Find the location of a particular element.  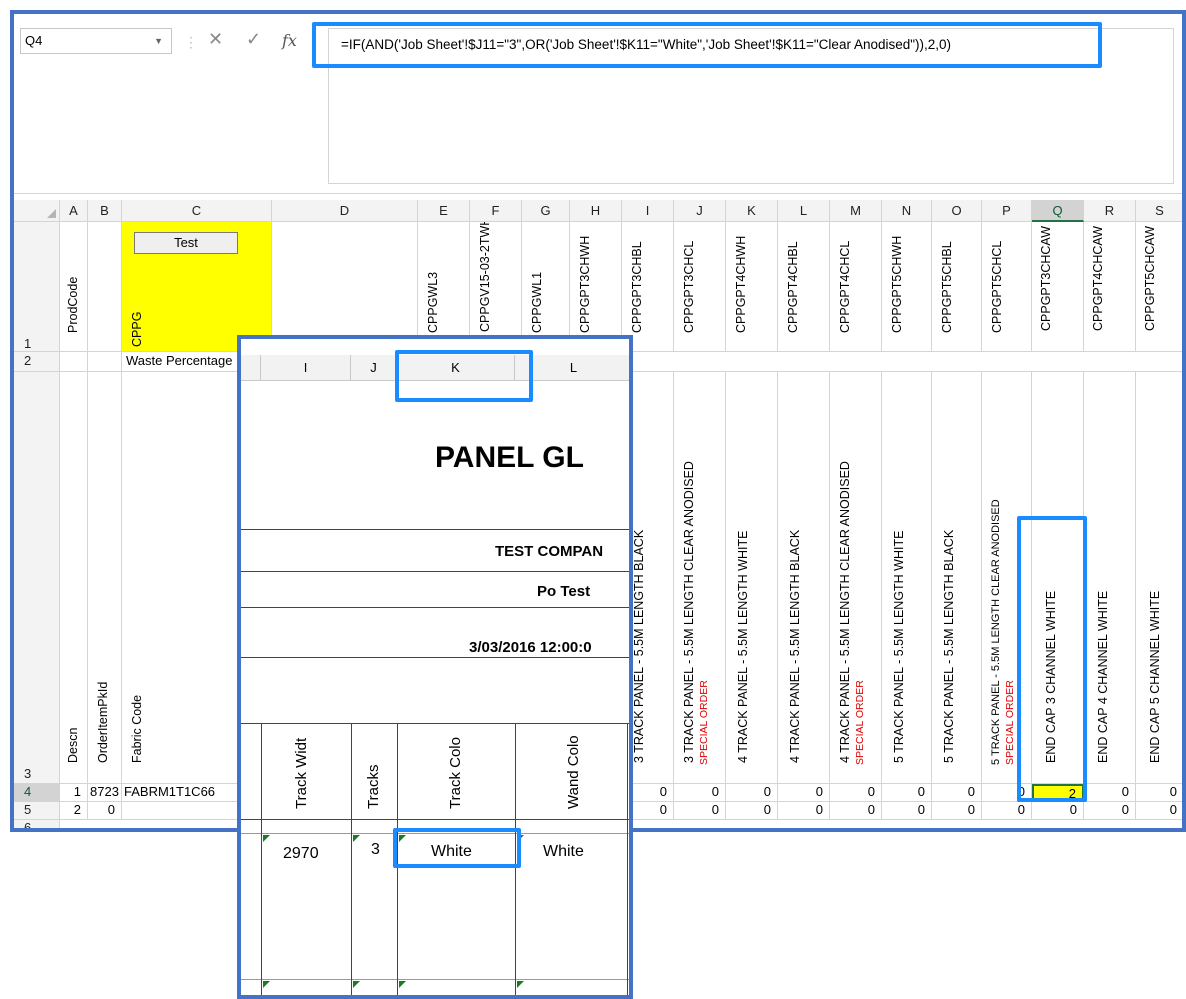

cell-k5: 0 is located at coordinates (752, 811).